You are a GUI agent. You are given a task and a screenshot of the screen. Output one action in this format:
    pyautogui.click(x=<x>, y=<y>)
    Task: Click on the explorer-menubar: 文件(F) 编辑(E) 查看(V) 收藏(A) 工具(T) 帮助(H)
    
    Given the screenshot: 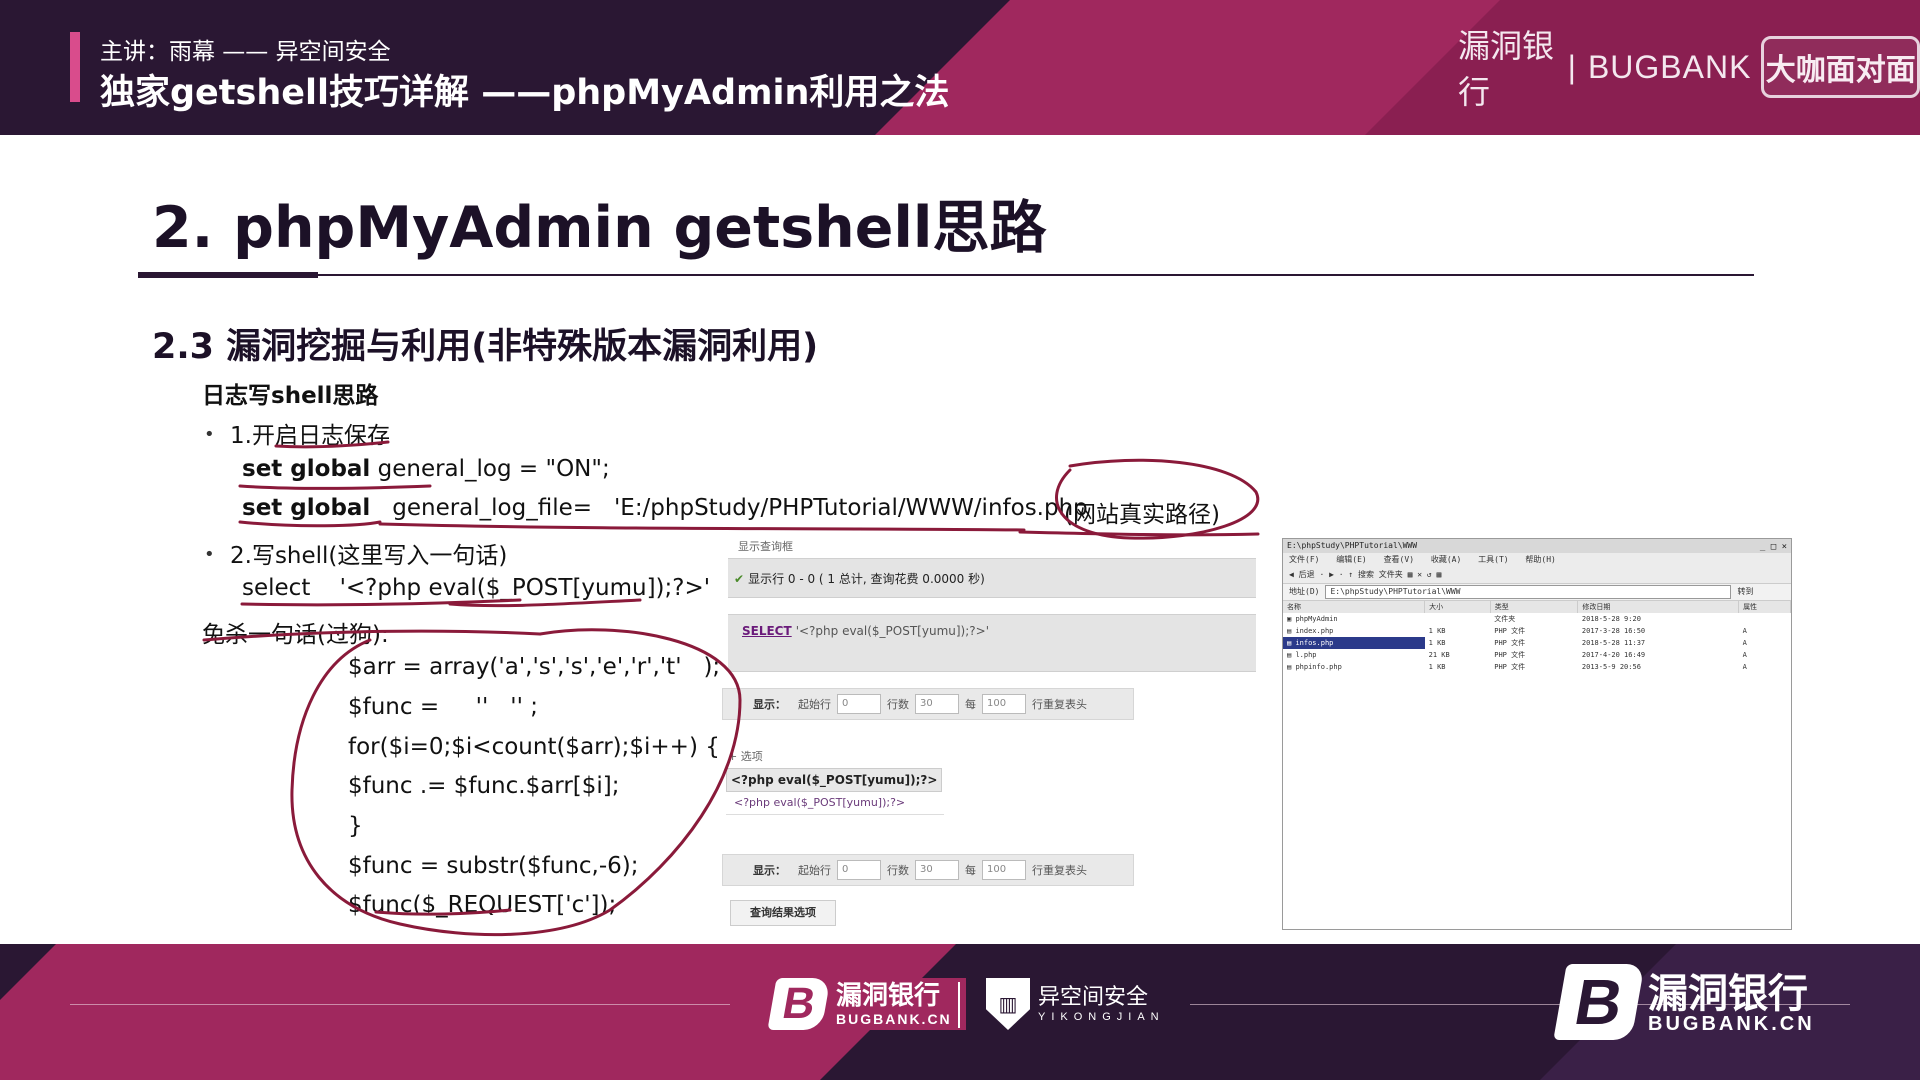 What is the action you would take?
    pyautogui.click(x=1537, y=560)
    